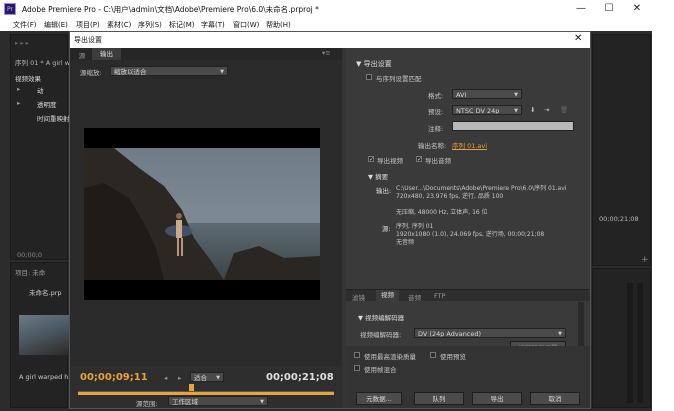 This screenshot has width=674, height=411. I want to click on export-settings-section: ▼ 导出设置, so click(374, 64).